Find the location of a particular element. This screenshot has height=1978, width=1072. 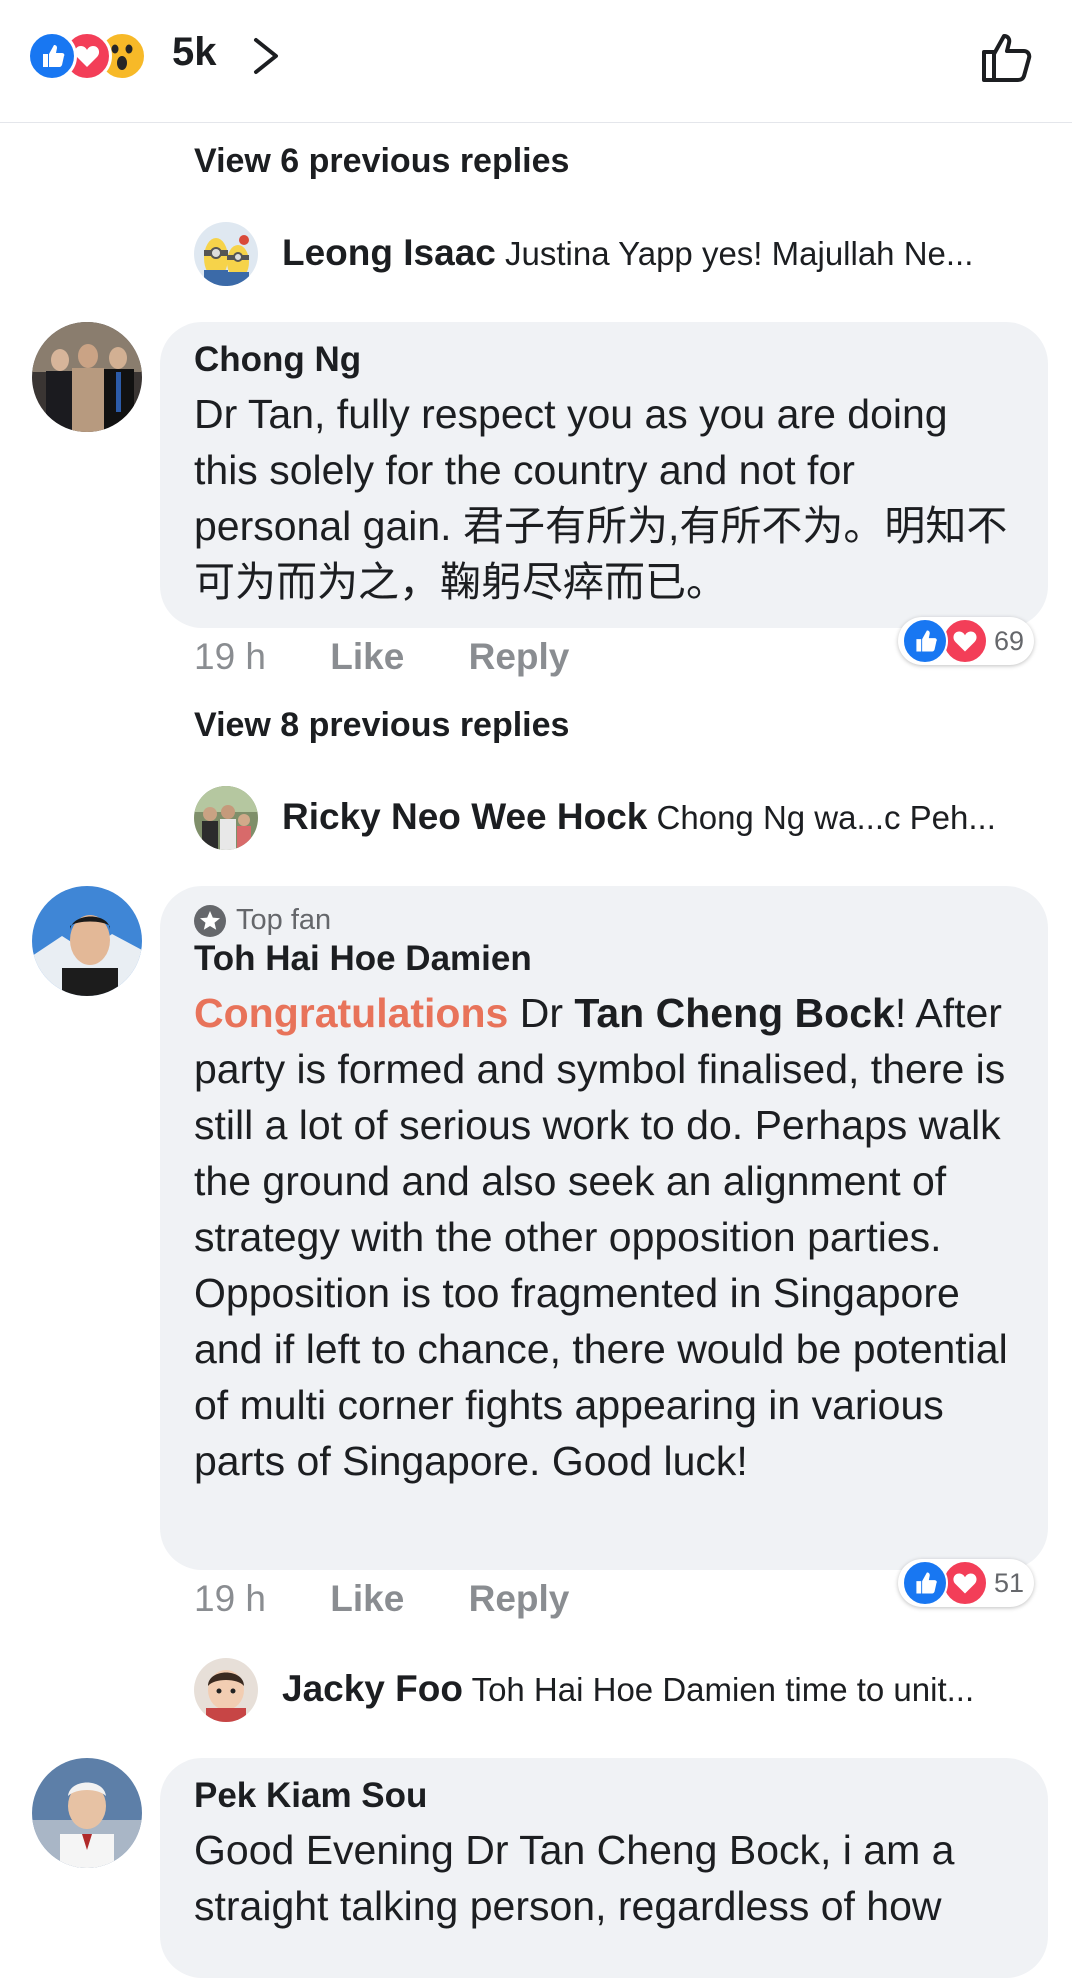

comment-reactions: 51 is located at coordinates (966, 1583).